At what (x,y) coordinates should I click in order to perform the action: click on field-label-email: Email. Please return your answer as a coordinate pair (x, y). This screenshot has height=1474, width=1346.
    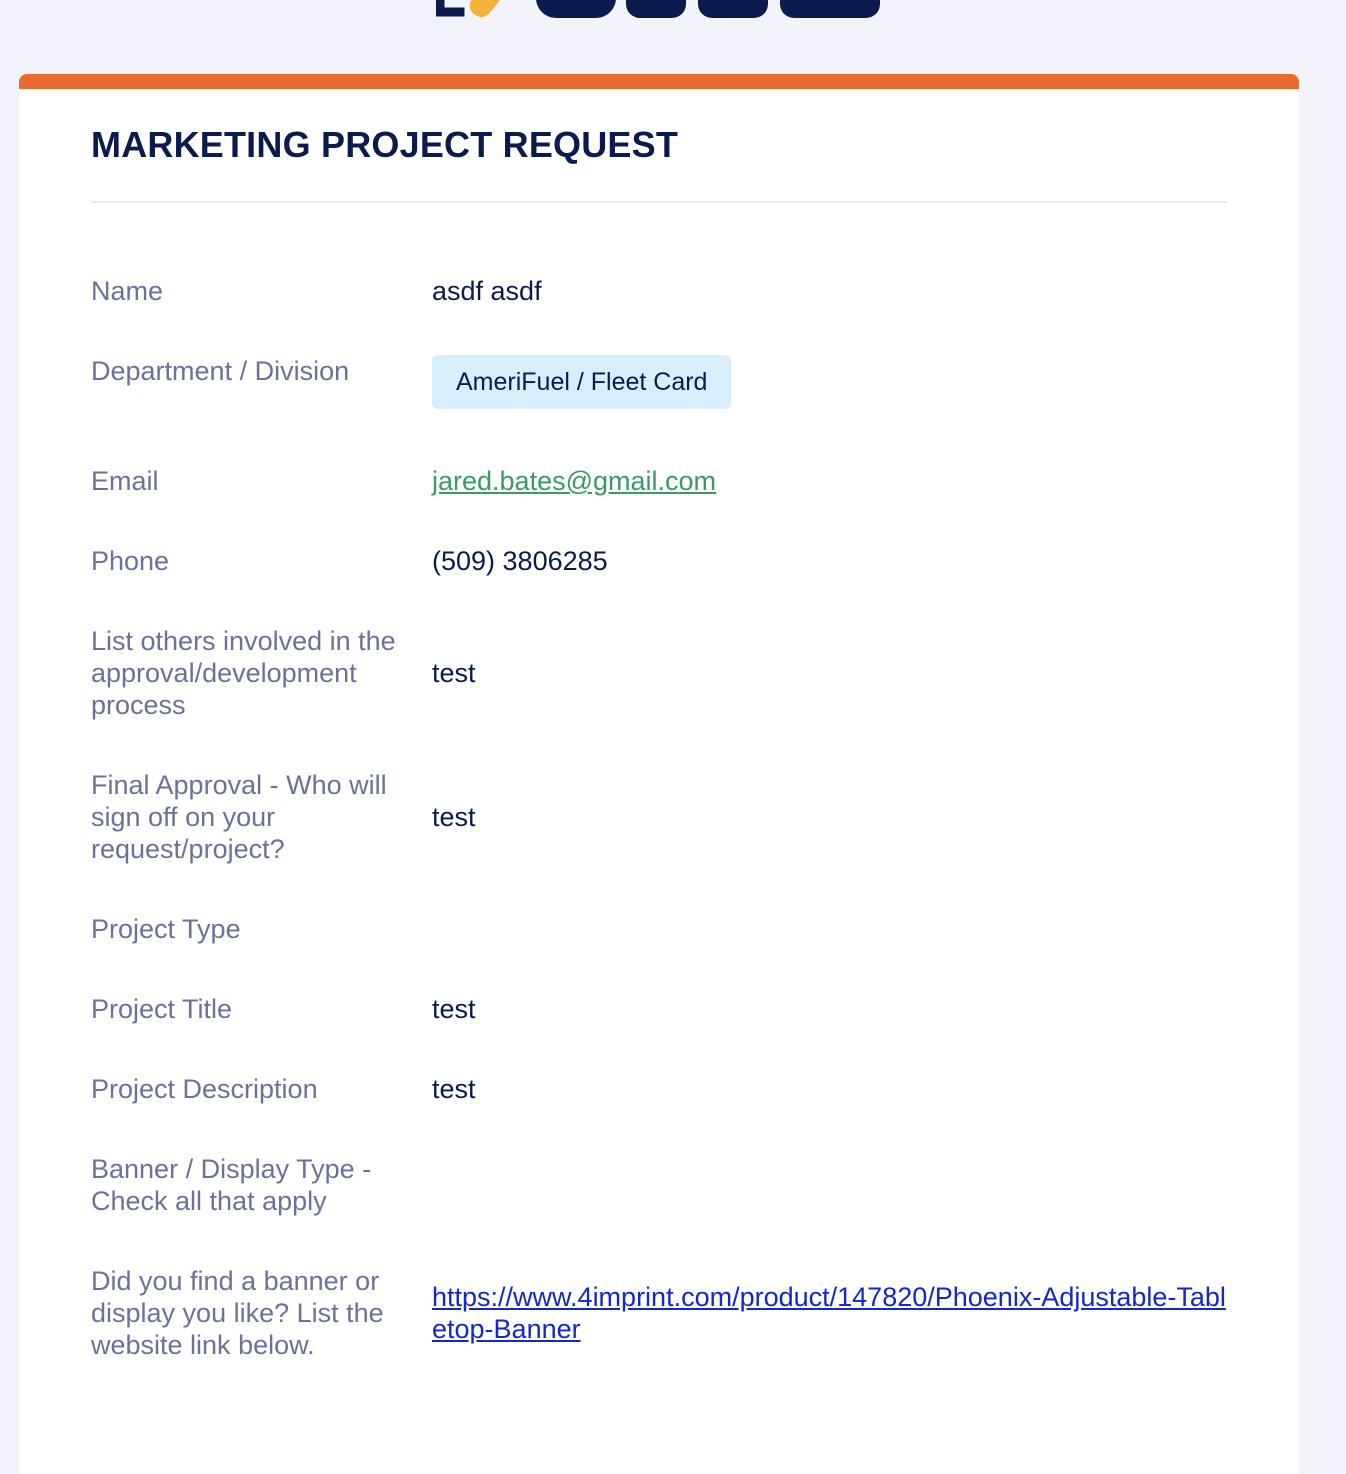
    Looking at the image, I should click on (125, 481).